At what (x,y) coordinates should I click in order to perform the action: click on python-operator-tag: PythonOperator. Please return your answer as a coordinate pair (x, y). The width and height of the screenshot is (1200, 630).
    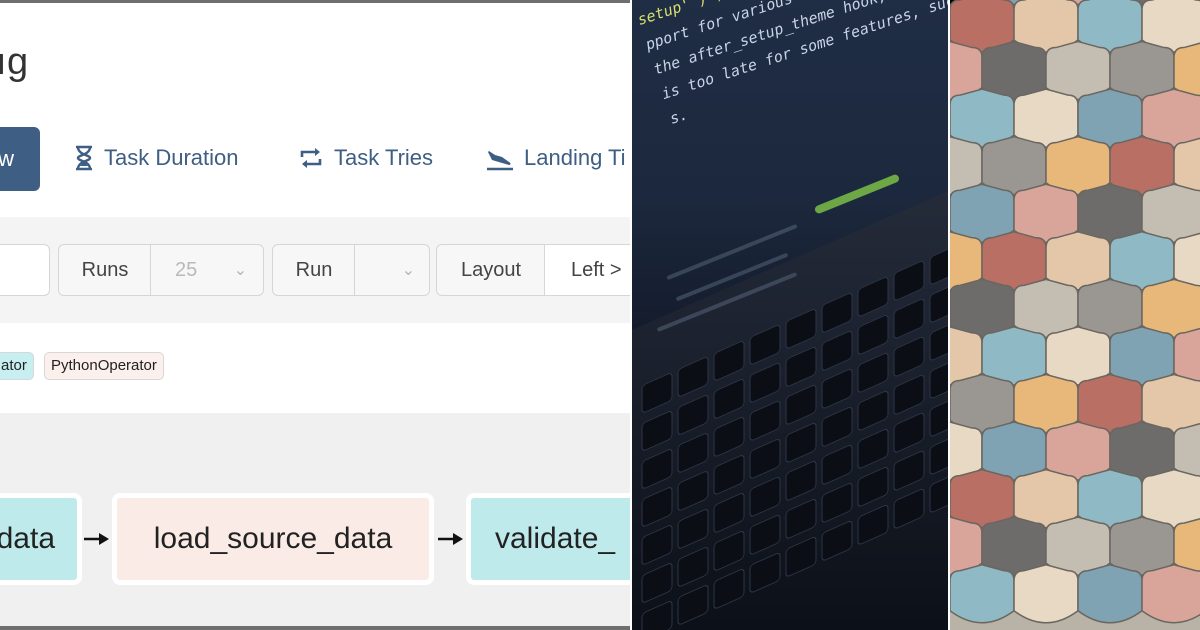
    Looking at the image, I should click on (104, 366).